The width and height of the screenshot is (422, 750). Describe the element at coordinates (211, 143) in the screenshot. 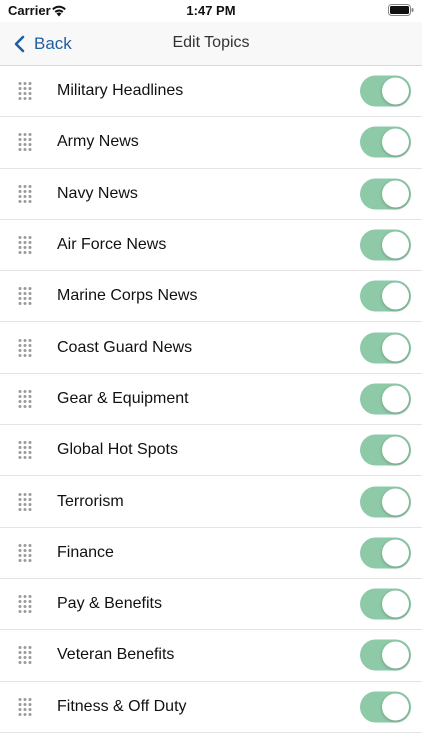

I see `topic-row: Army News` at that location.